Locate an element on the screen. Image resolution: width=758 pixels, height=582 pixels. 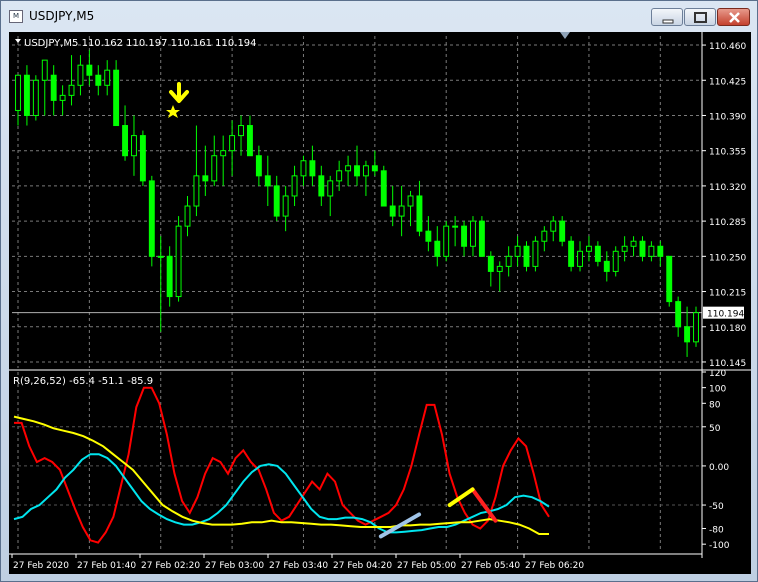
title-bar: M USDJPY,M5 is located at coordinates (379, 16).